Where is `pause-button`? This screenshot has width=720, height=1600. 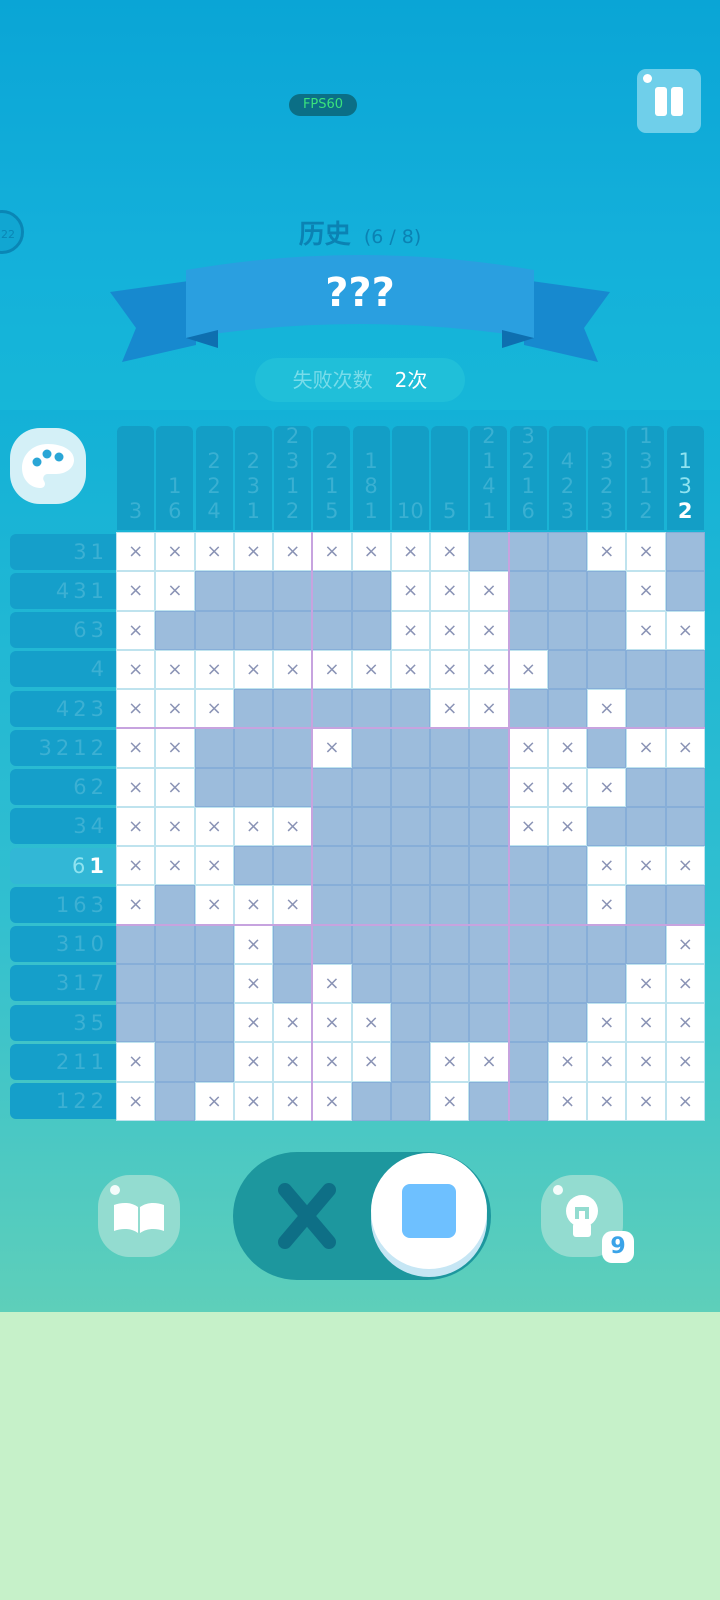
pause-button is located at coordinates (669, 101).